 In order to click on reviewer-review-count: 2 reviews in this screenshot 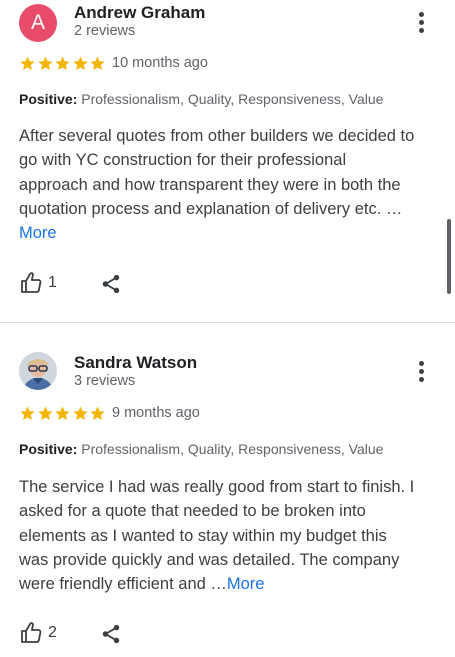, I will do `click(105, 31)`.